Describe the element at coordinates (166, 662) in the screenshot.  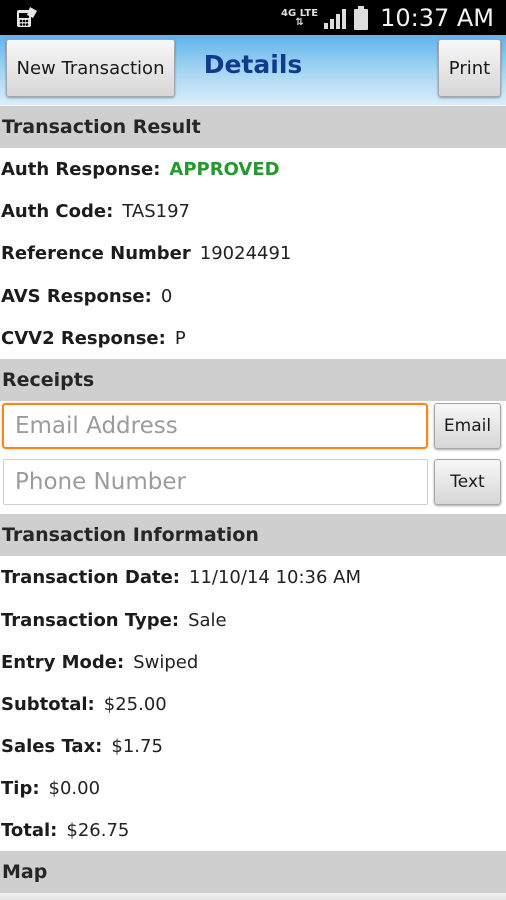
I see `entry-mode-value: Swiped` at that location.